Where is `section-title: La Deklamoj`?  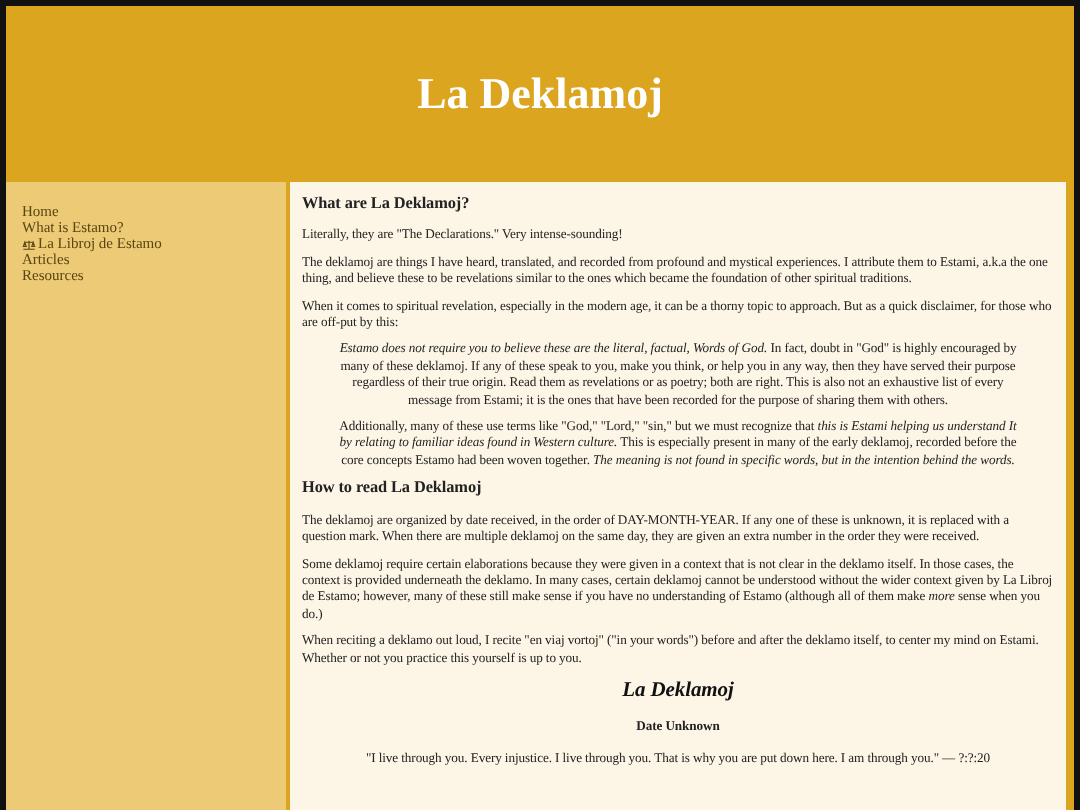 section-title: La Deklamoj is located at coordinates (678, 691).